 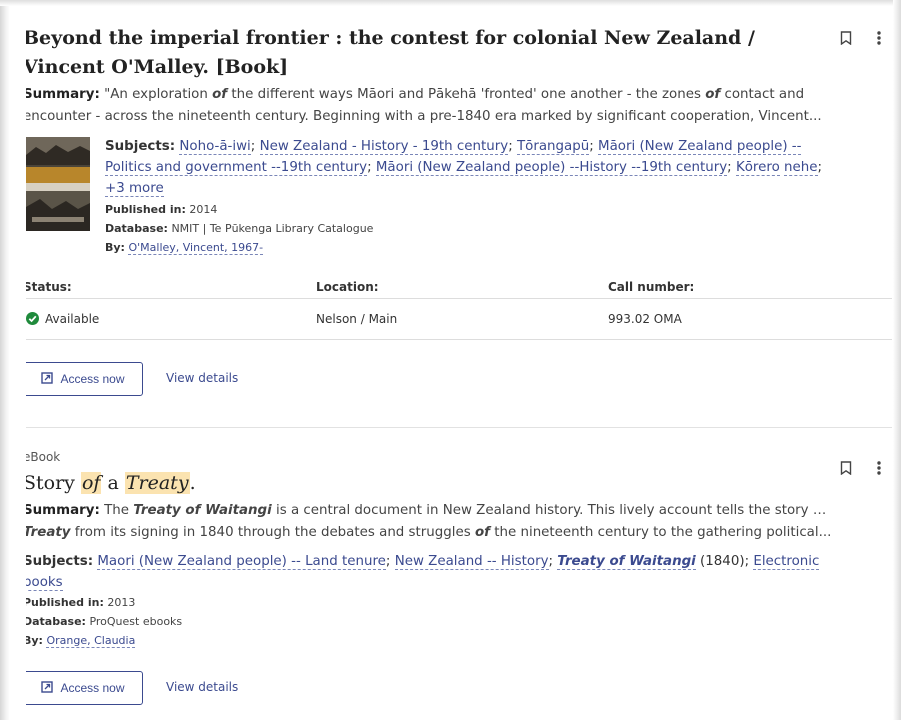 What do you see at coordinates (414, 483) in the screenshot?
I see `result-title: Story of a Treaty.` at bounding box center [414, 483].